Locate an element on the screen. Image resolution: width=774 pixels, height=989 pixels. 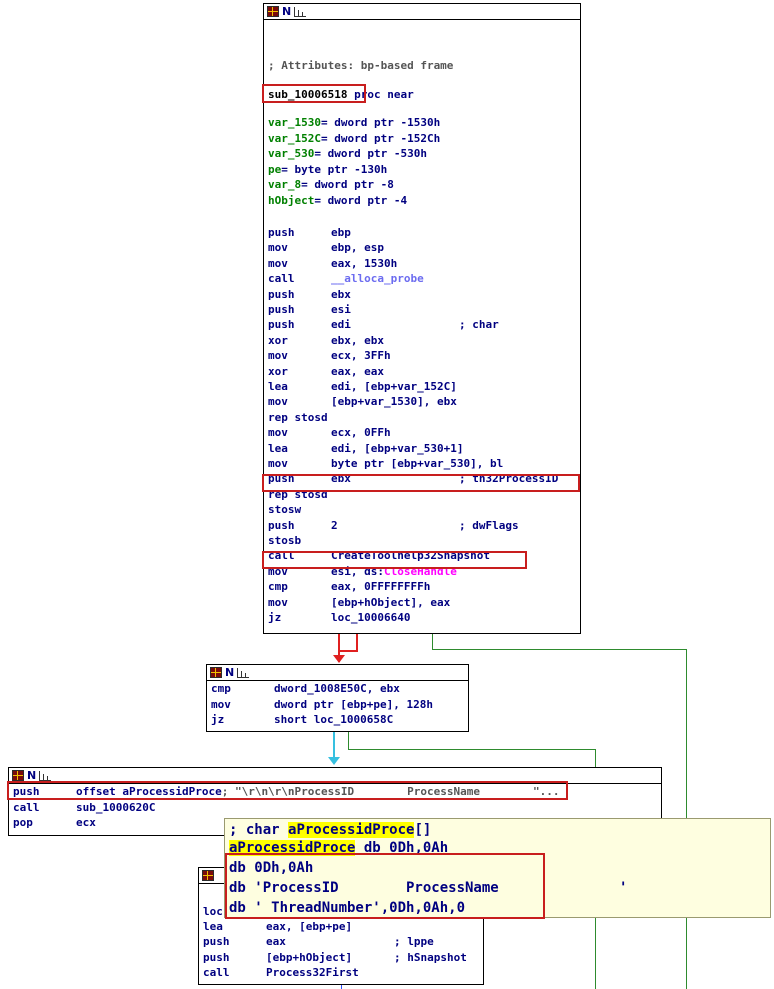
code-line: lea edi, [ebp+var_152C] is located at coordinates (363, 386).